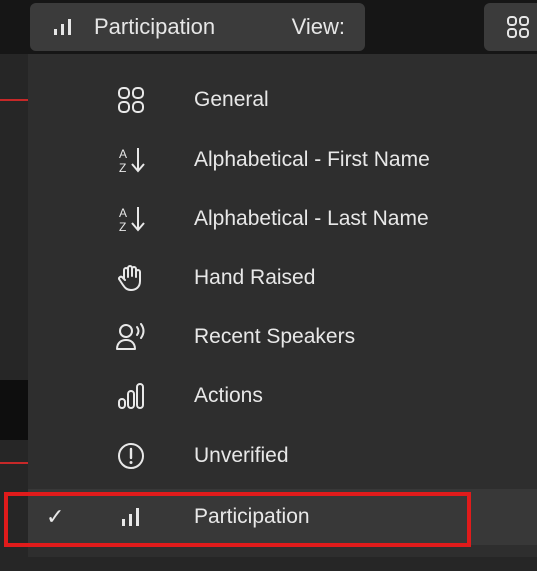 This screenshot has height=571, width=537. I want to click on menu-item-label: Alphabetical - Last Name, so click(311, 218).